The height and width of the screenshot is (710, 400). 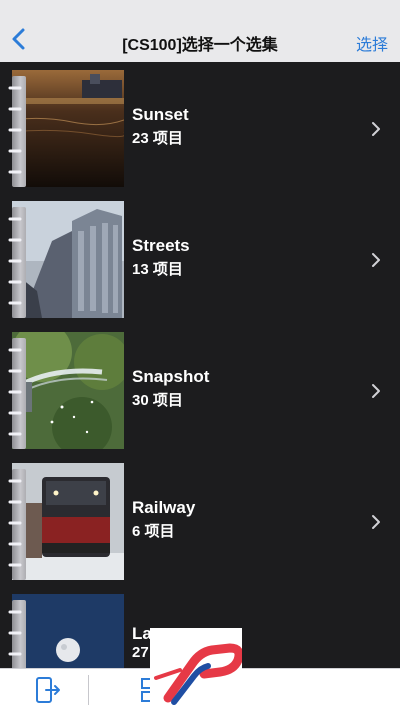 What do you see at coordinates (171, 376) in the screenshot?
I see `album-title: Snapshot` at bounding box center [171, 376].